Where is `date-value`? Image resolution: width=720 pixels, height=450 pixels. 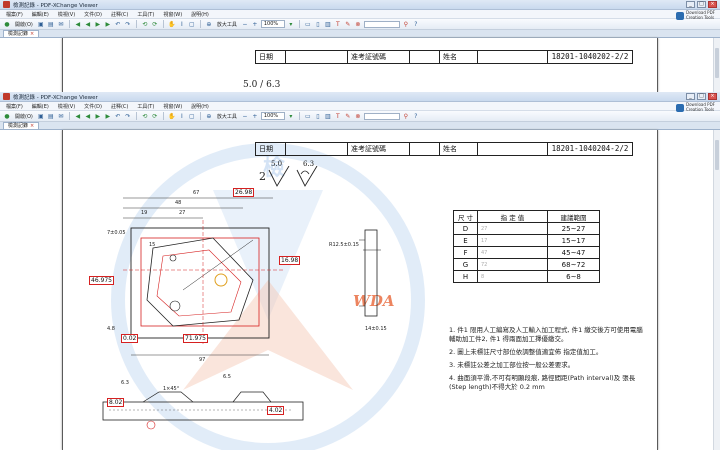 date-value is located at coordinates (317, 57).